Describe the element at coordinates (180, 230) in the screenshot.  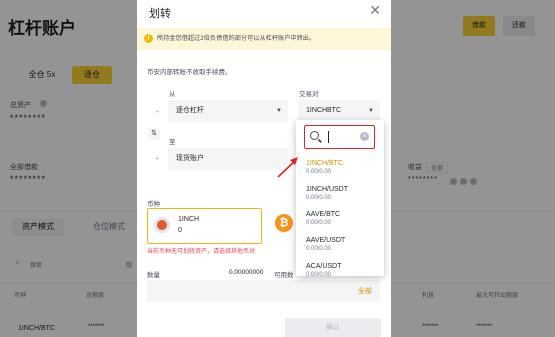
I see `coin-amount: 0` at that location.